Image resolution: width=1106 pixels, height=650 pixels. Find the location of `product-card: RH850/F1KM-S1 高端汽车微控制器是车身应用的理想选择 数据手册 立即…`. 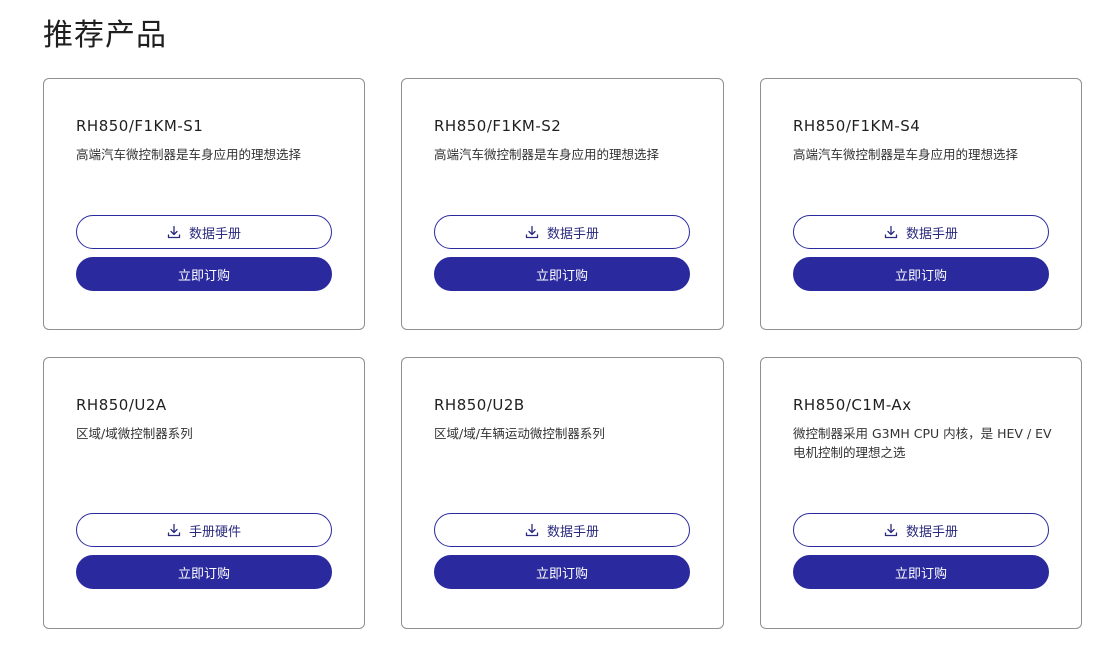

product-card: RH850/F1KM-S1 高端汽车微控制器是车身应用的理想选择 数据手册 立即… is located at coordinates (204, 204).